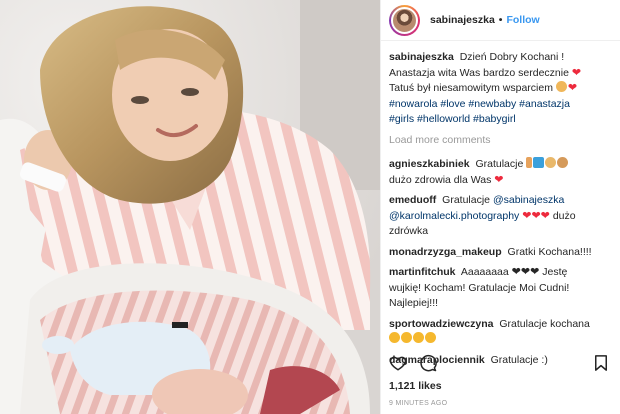 The width and height of the screenshot is (620, 414). What do you see at coordinates (549, 251) in the screenshot?
I see `comment-text: Gratki Kochana!!!!` at bounding box center [549, 251].